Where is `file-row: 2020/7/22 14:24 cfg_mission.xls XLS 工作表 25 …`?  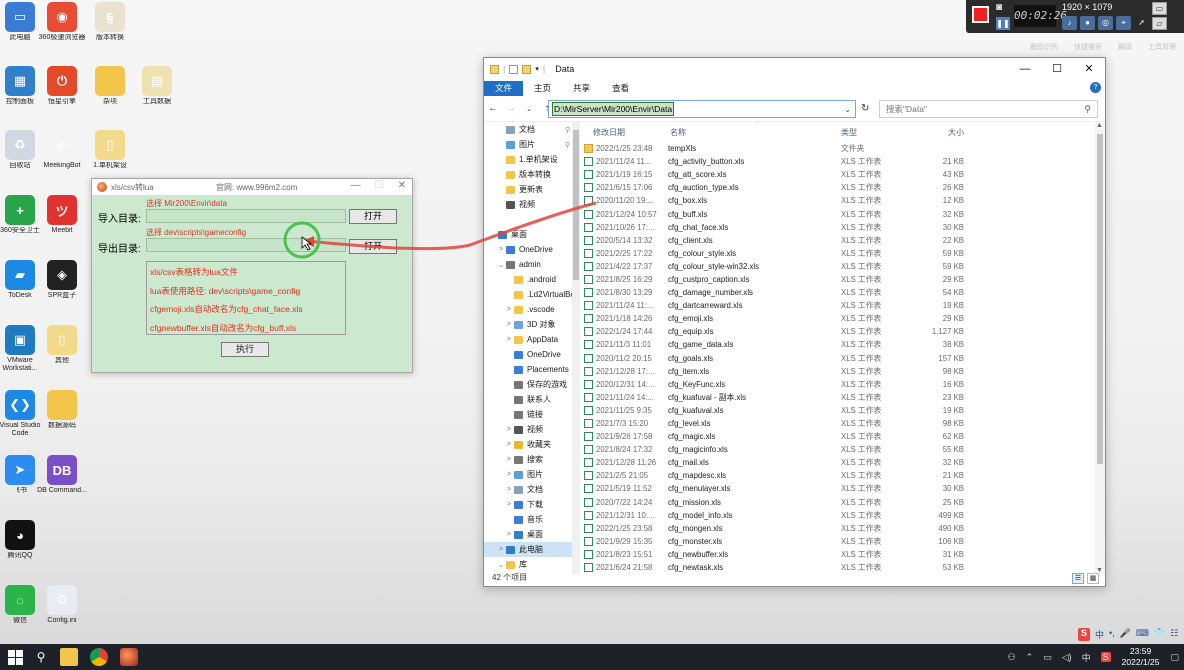 file-row: 2020/7/22 14:24 cfg_mission.xls XLS 工作表 25 … is located at coordinates (840, 502).